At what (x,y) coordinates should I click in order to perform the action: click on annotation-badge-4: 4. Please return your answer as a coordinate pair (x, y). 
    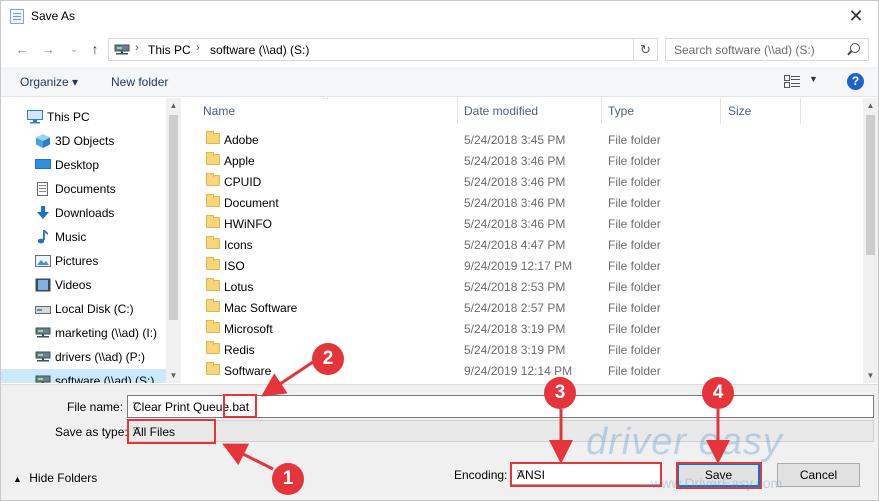
    Looking at the image, I should click on (718, 393).